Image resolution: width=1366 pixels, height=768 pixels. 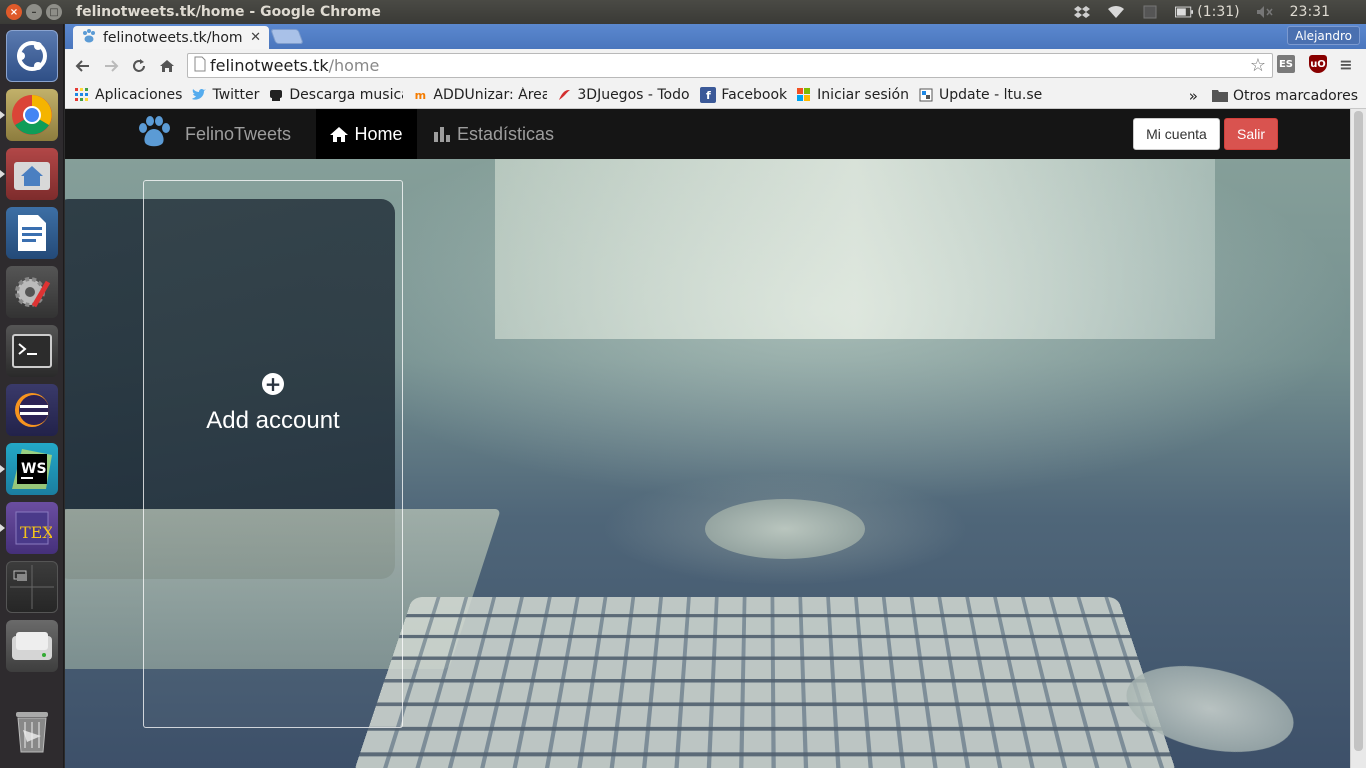 What do you see at coordinates (1176, 134) in the screenshot?
I see `my-account-button: Mi cuenta` at bounding box center [1176, 134].